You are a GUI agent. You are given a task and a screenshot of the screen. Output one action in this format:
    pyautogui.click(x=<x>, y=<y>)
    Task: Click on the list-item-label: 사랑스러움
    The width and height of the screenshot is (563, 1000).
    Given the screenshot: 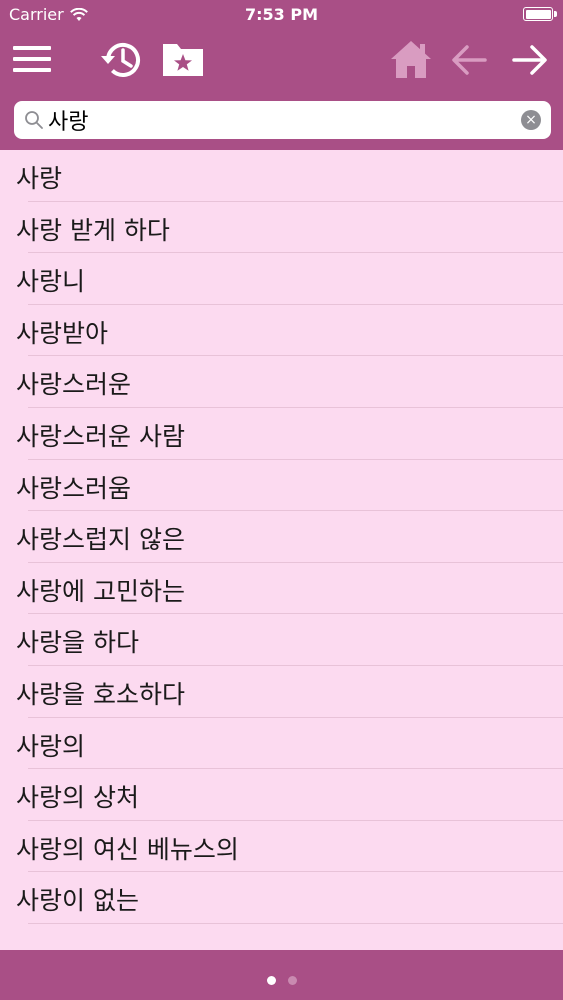 What is the action you would take?
    pyautogui.click(x=74, y=488)
    